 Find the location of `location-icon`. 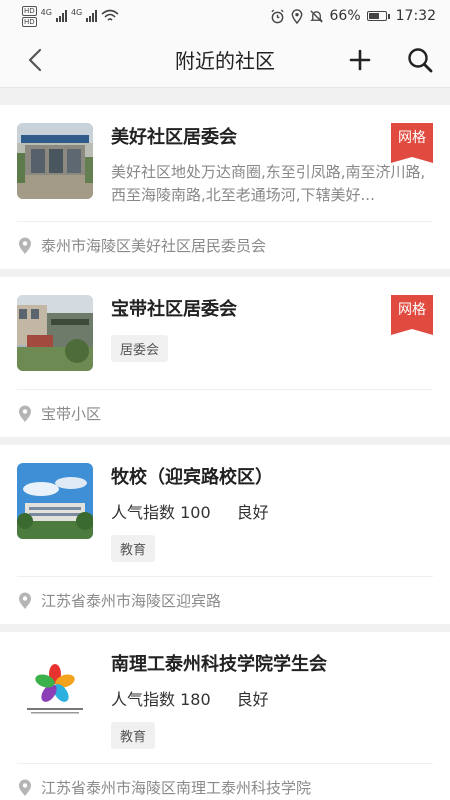

location-icon is located at coordinates (296, 16).